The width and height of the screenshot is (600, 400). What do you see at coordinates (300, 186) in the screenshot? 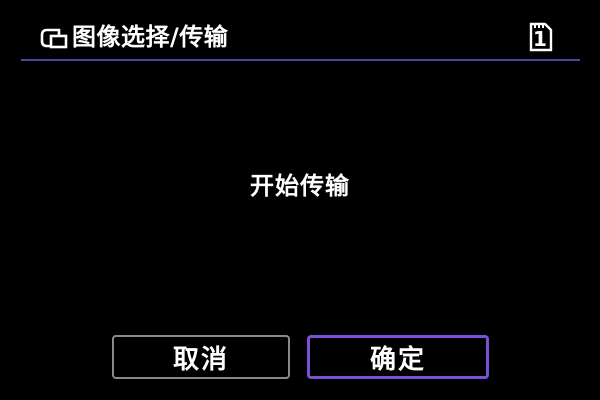
I see `dialog-message: 开始传输` at bounding box center [300, 186].